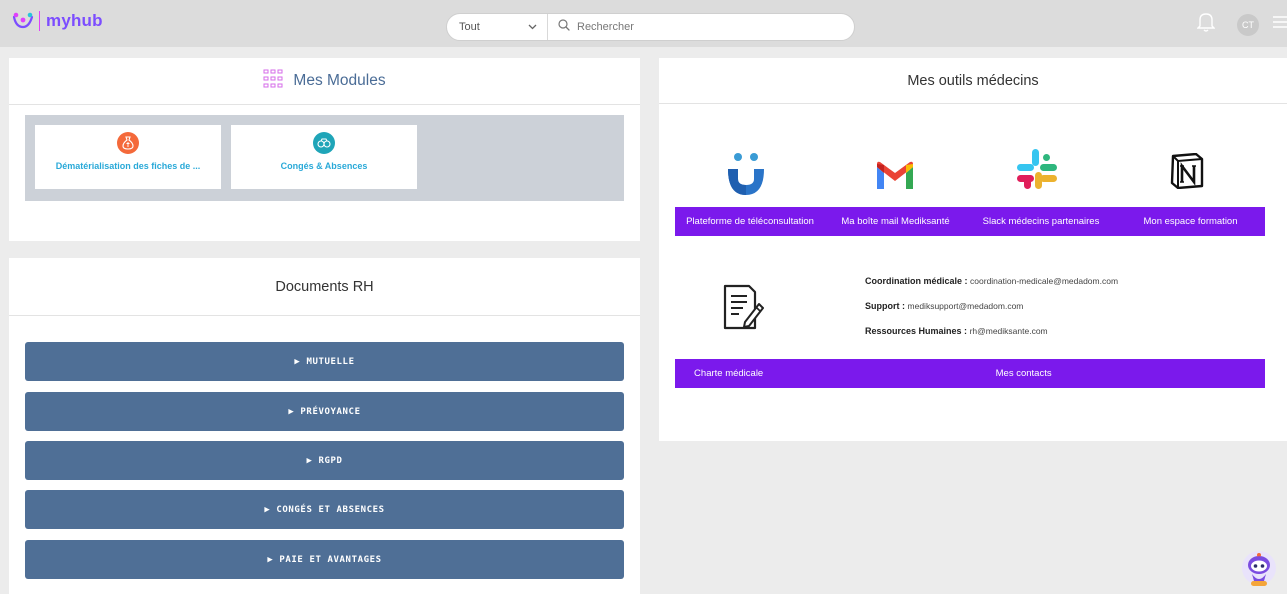 This screenshot has width=1287, height=594. I want to click on myhub-logo-icon, so click(23, 21).